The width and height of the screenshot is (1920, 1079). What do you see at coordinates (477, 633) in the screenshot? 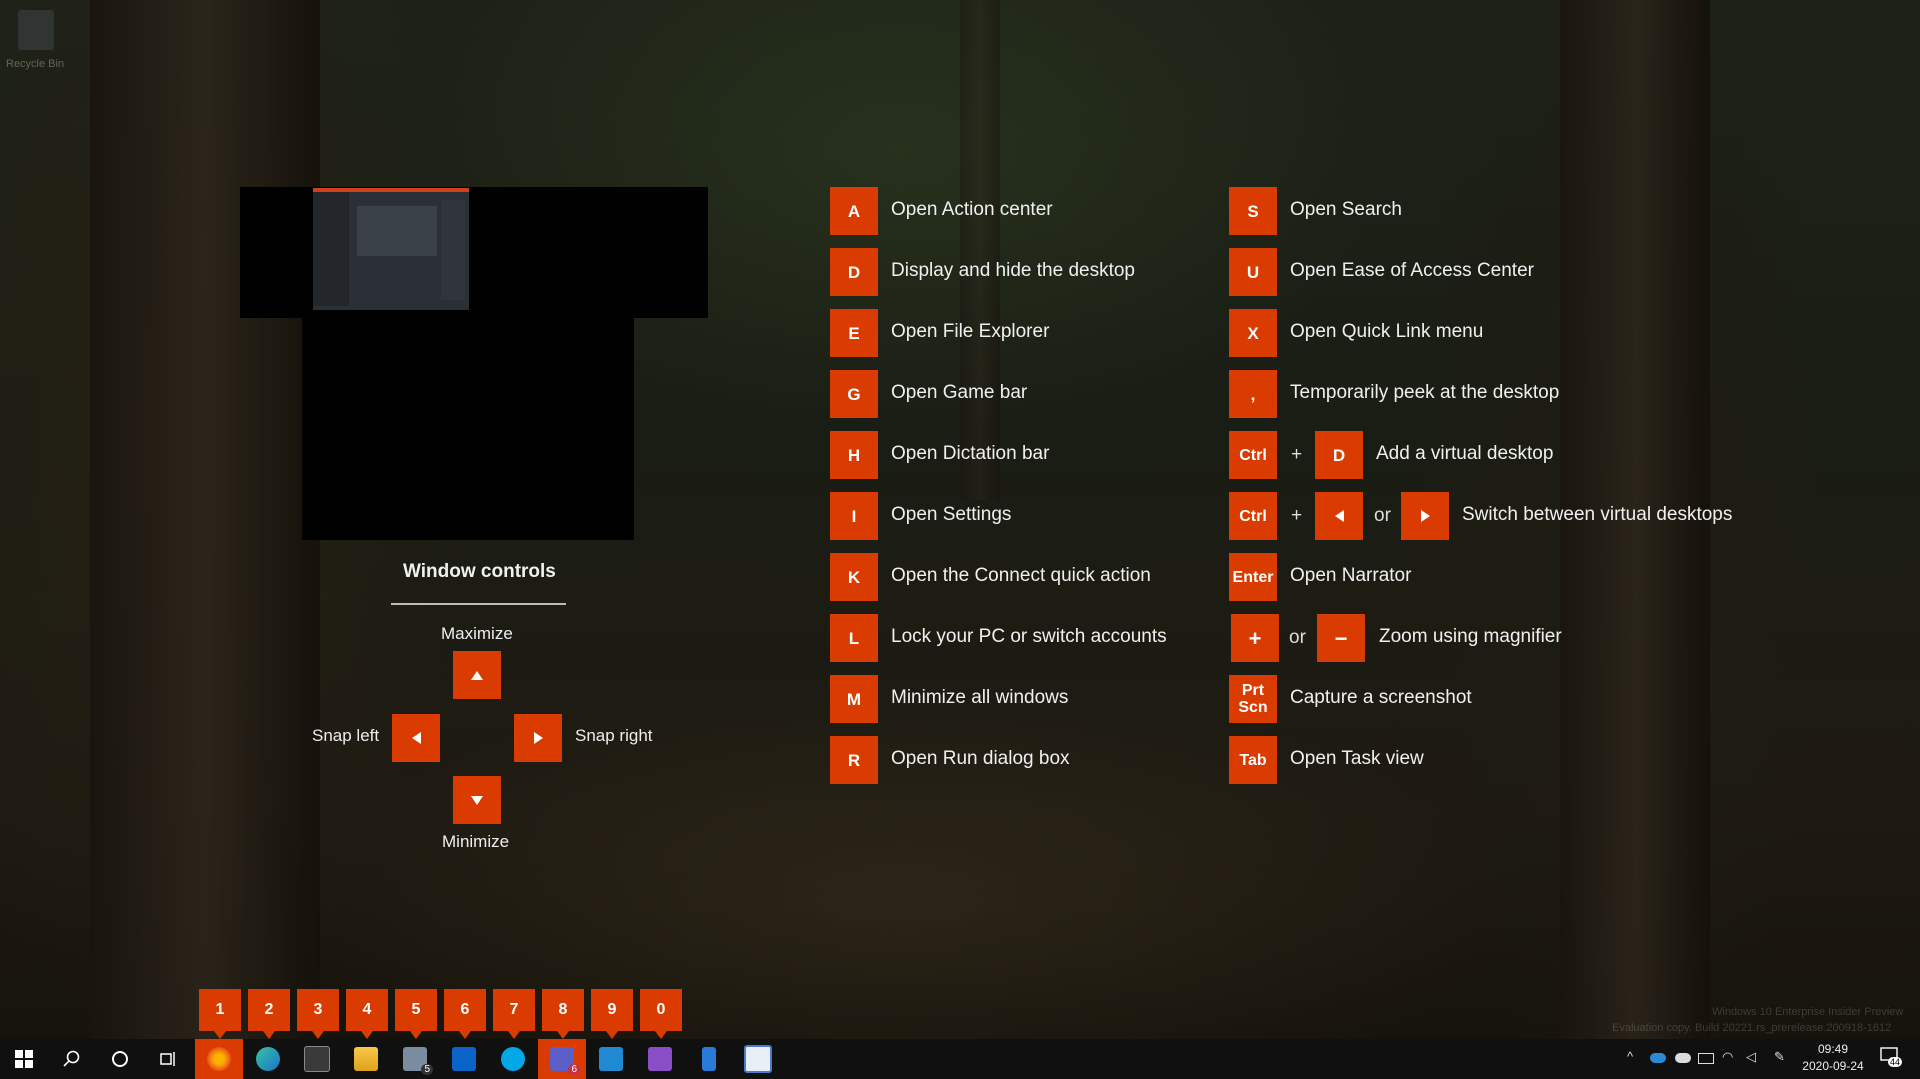
I see `maximize-label: Maximize` at bounding box center [477, 633].